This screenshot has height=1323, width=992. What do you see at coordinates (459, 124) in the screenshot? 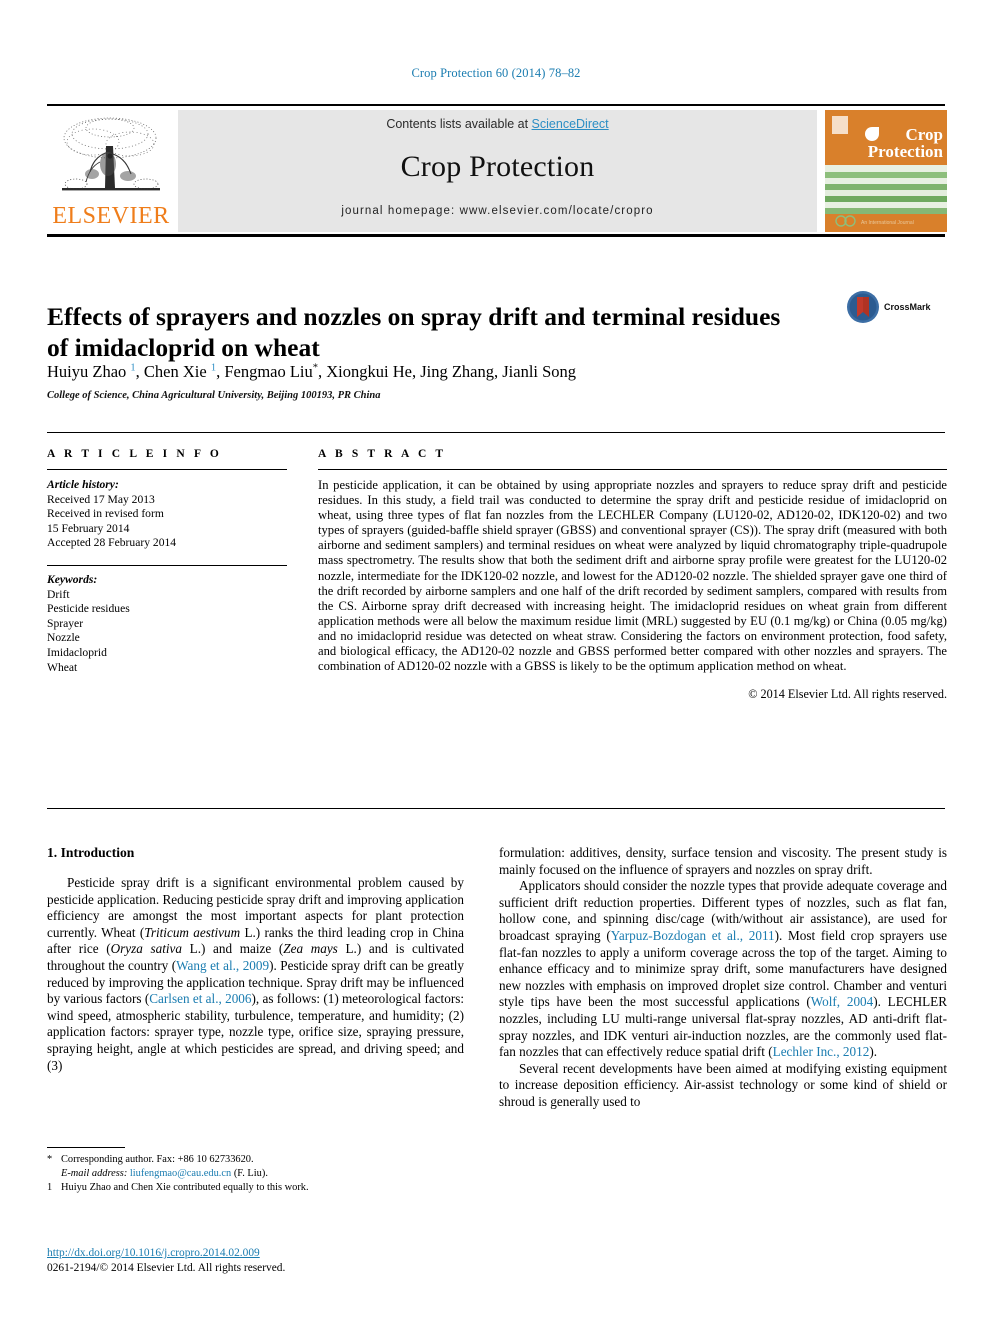
I see `contents-prefix: Contents lists available at` at bounding box center [459, 124].